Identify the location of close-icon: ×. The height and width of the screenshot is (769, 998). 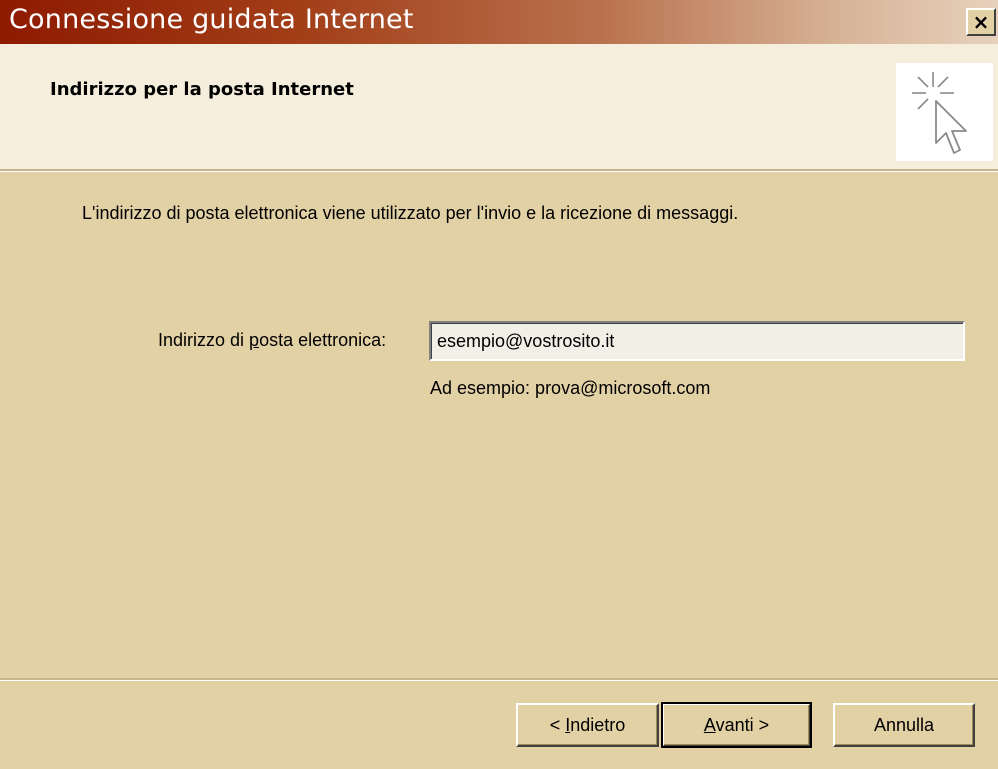
(981, 22).